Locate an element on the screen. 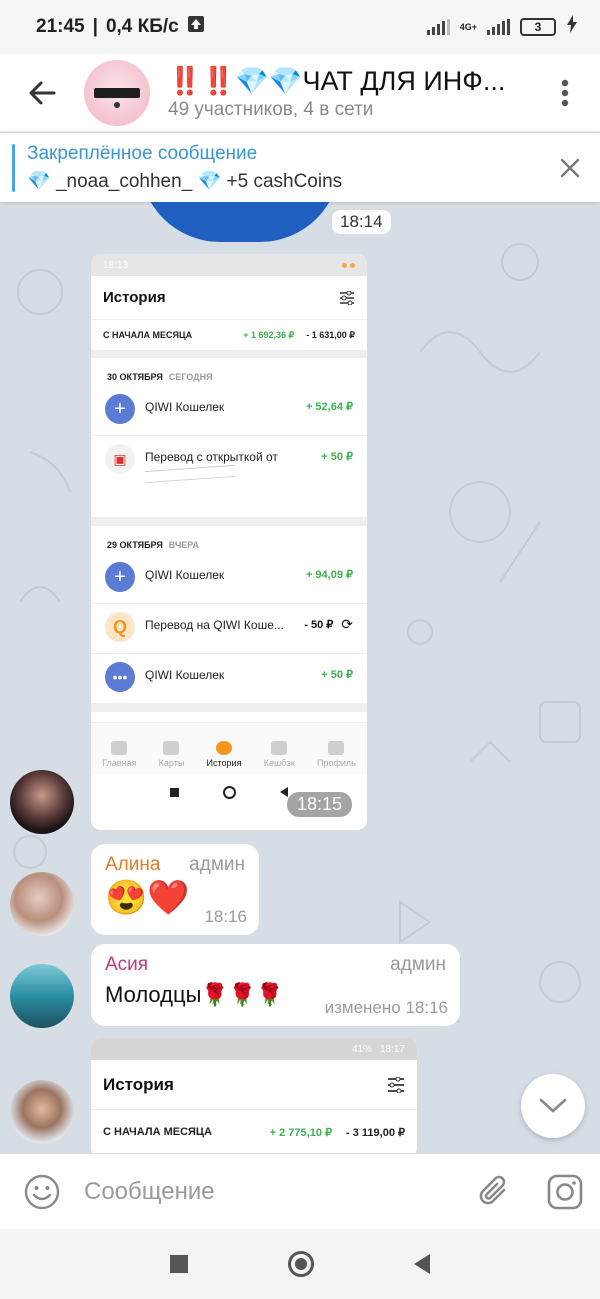  more-vertical-icon is located at coordinates (565, 92).